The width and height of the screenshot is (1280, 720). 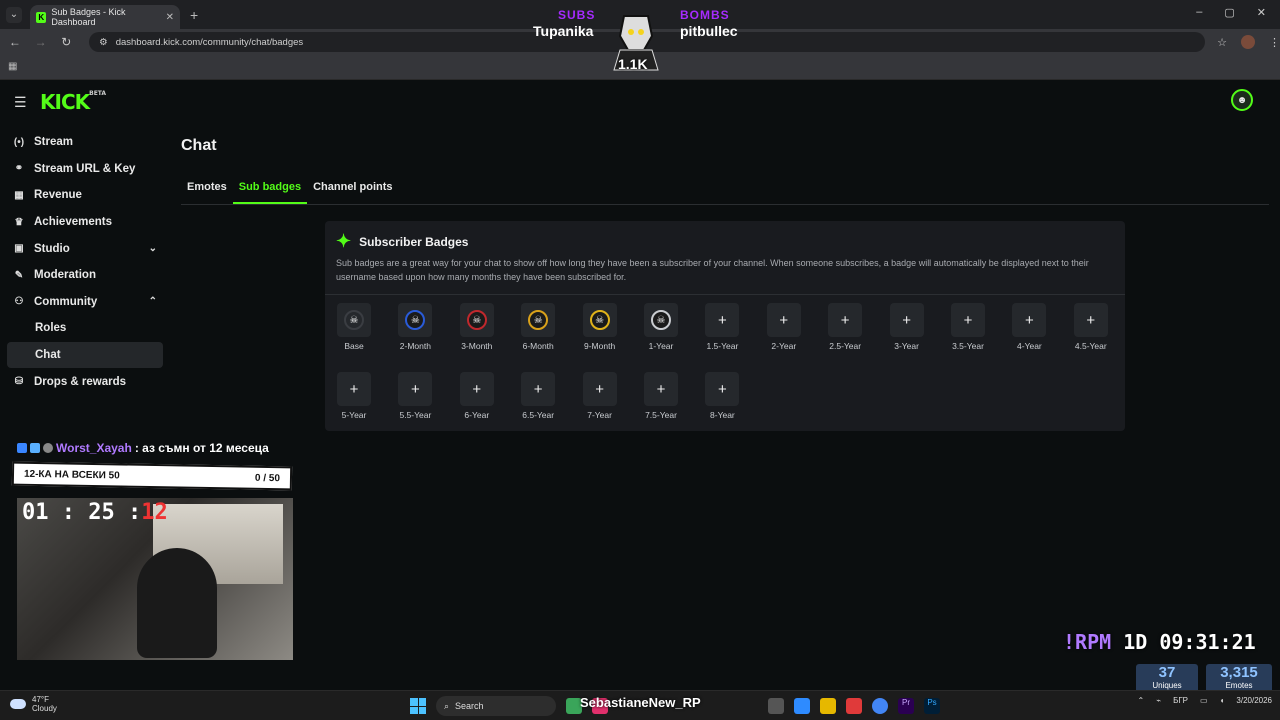 I want to click on badge-slot: +8-Year, so click(x=722, y=396).